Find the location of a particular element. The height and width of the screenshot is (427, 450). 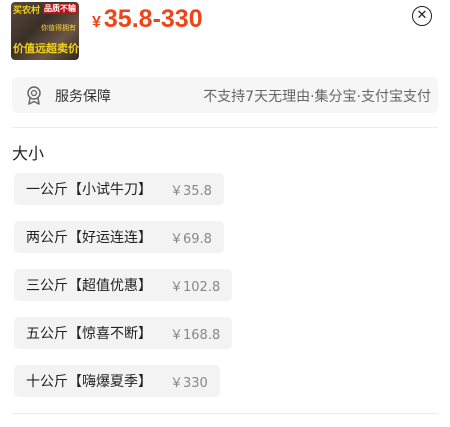

thumbnail-mid-text: 你值得拥有 is located at coordinates (58, 28).